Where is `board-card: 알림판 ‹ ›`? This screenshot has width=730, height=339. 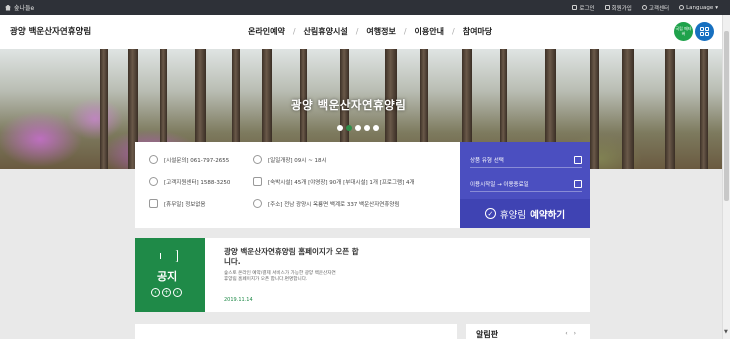 board-card: 알림판 ‹ › is located at coordinates (528, 331).